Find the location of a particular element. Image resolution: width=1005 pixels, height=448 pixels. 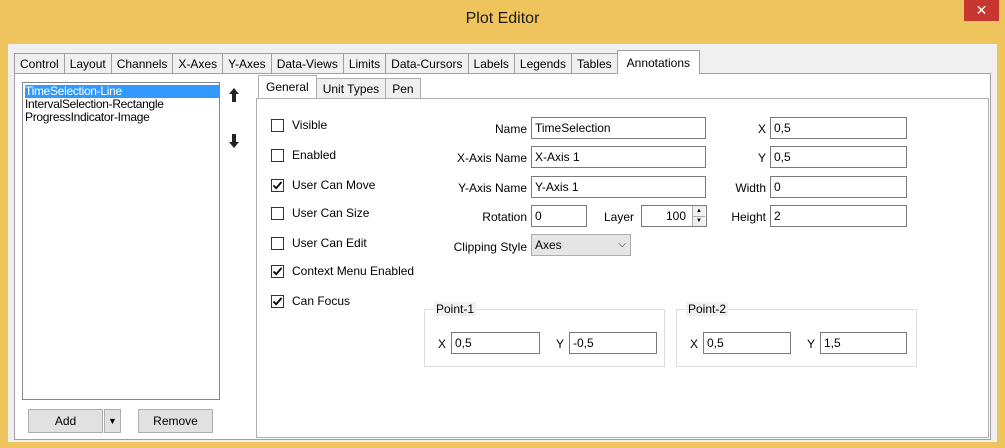

arrow-up-icon is located at coordinates (234, 95).